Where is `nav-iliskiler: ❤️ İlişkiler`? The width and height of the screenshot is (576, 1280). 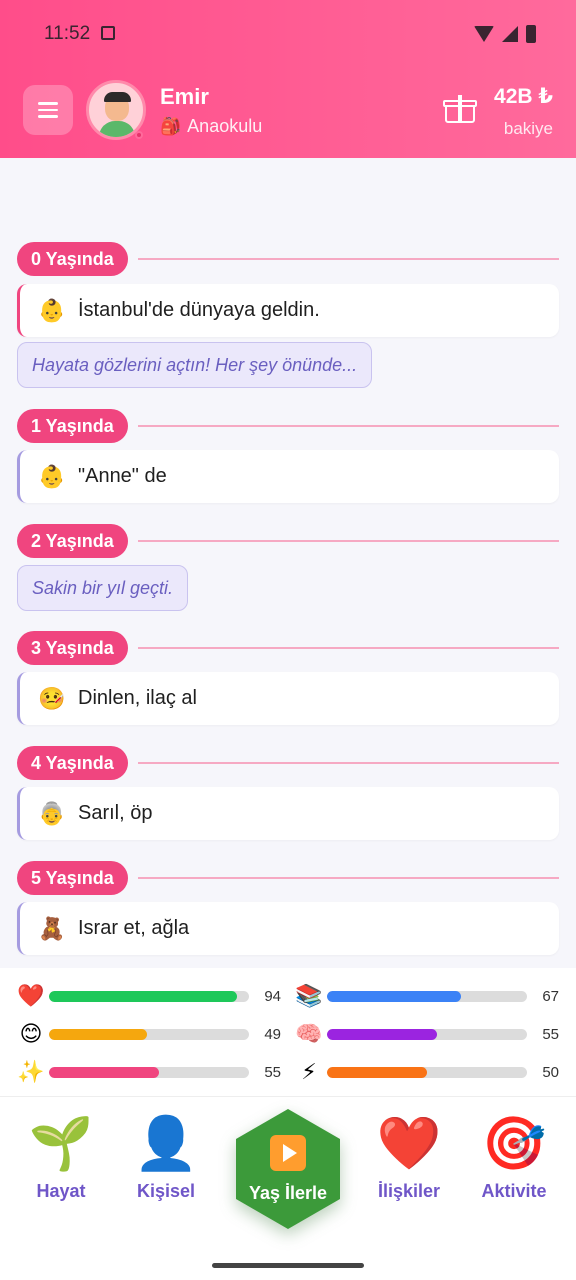
nav-iliskiler: ❤️ İlişkiler is located at coordinates (409, 1154).